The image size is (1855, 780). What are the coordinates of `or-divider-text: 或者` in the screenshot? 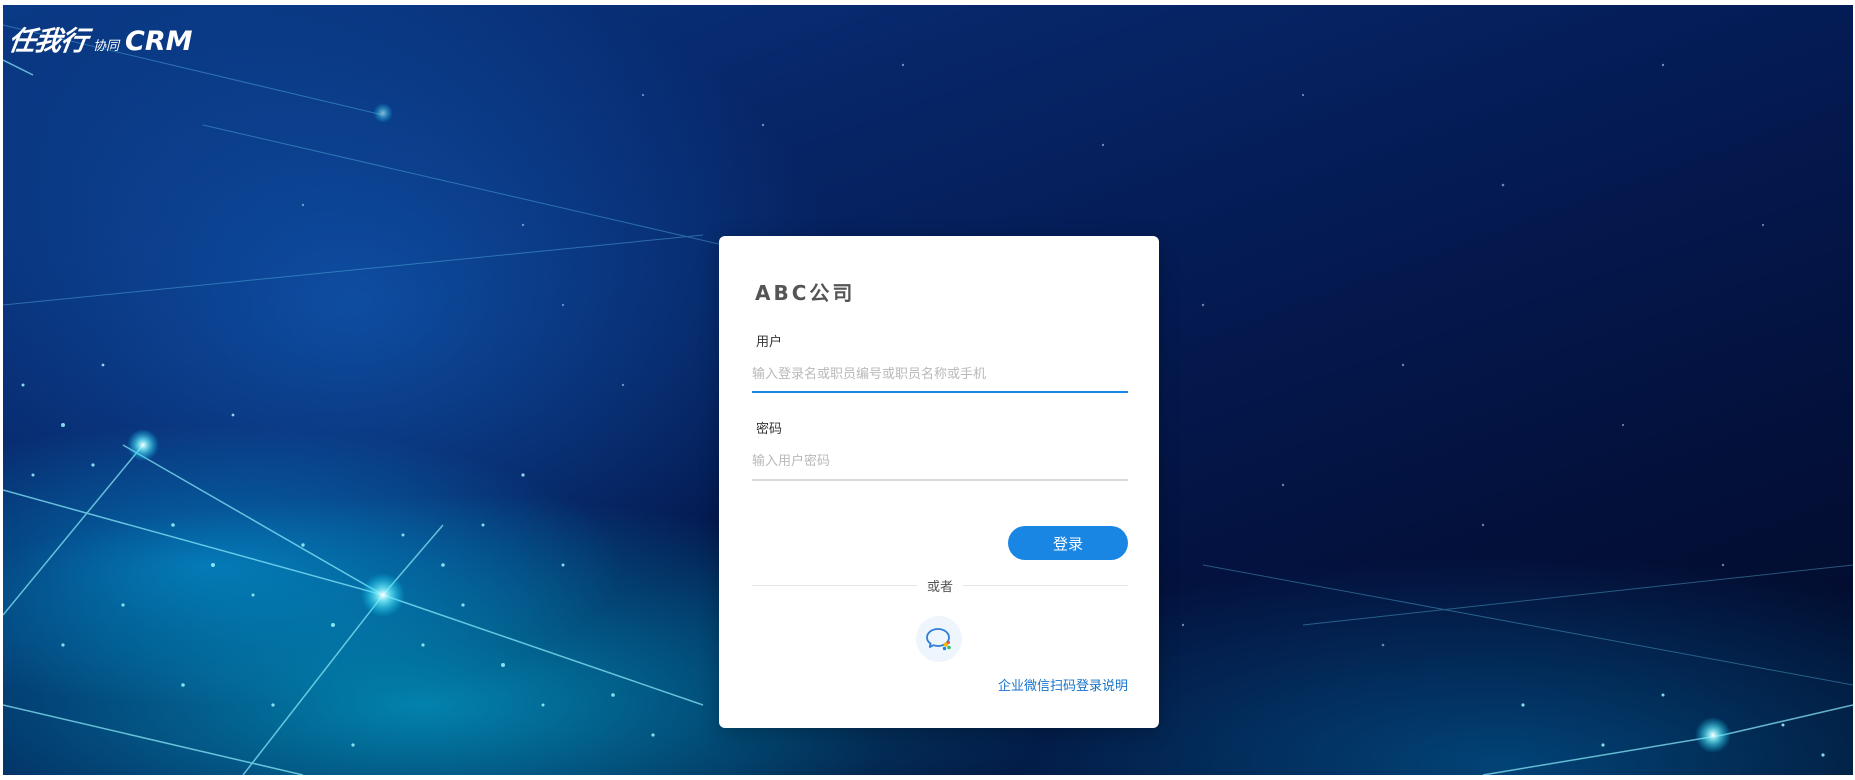 It's located at (940, 587).